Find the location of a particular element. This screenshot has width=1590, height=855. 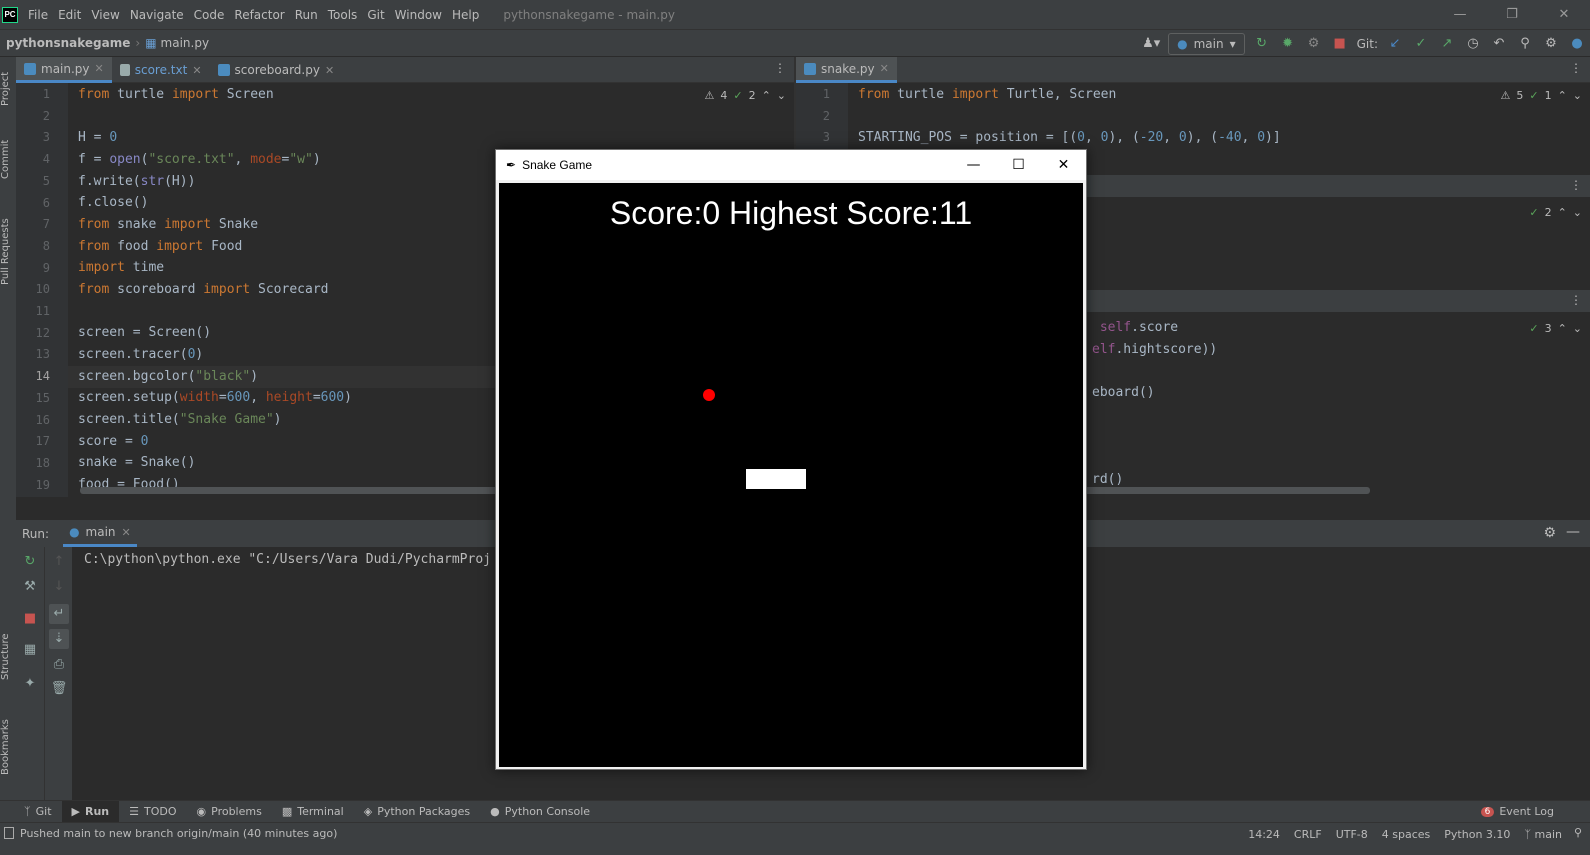

menu-refactor: Refactor is located at coordinates (259, 15).